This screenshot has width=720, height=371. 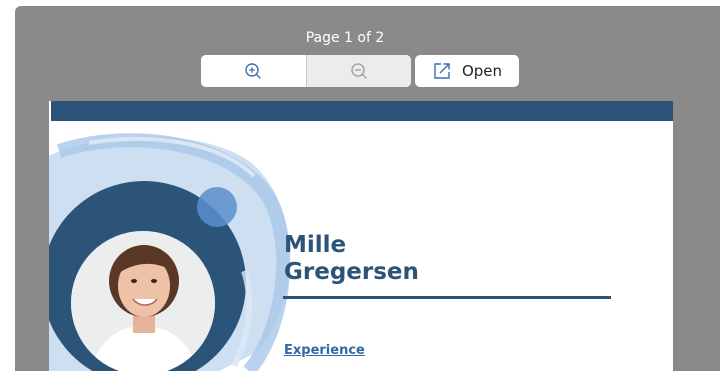 I want to click on page-indicator: Page 1 of 2, so click(x=345, y=38).